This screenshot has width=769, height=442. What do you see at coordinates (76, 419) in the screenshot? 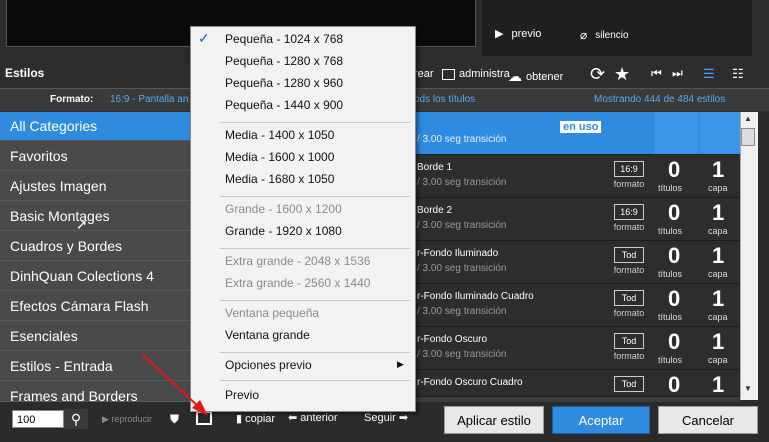
I see `search-icon: ⚲` at bounding box center [76, 419].